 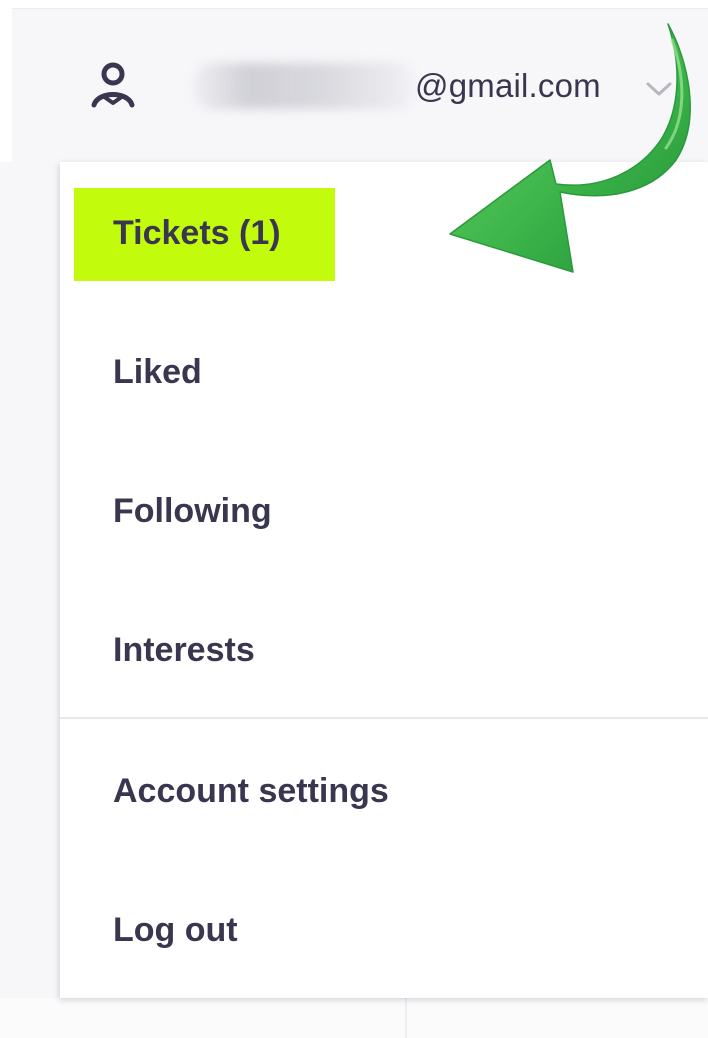 What do you see at coordinates (192, 511) in the screenshot?
I see `menu-item-following: Following` at bounding box center [192, 511].